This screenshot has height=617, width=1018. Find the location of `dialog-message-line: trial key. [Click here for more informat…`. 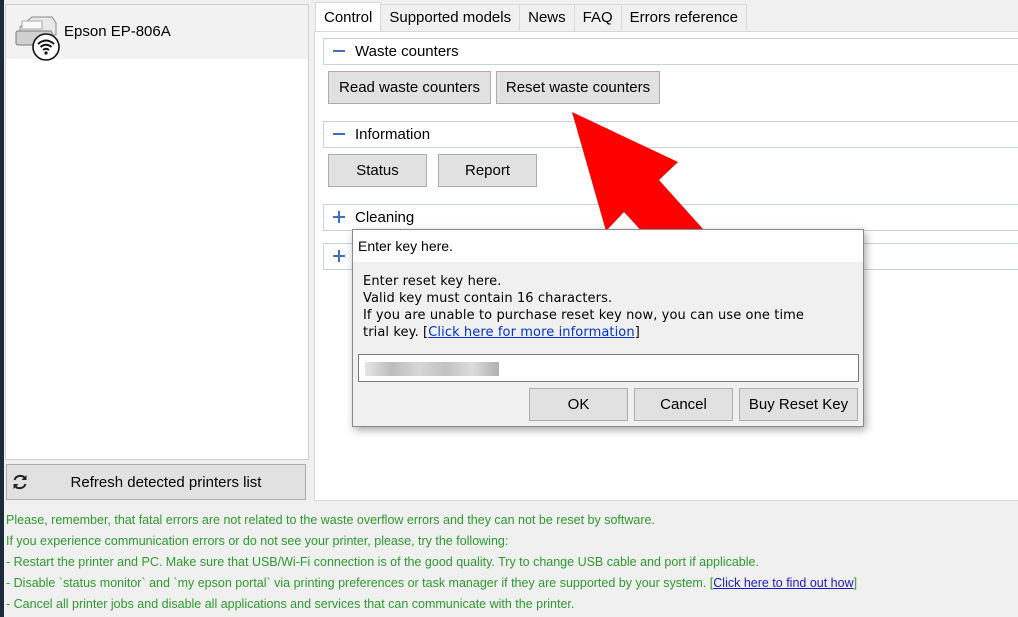

dialog-message-line: trial key. [Click here for more informat… is located at coordinates (610, 332).